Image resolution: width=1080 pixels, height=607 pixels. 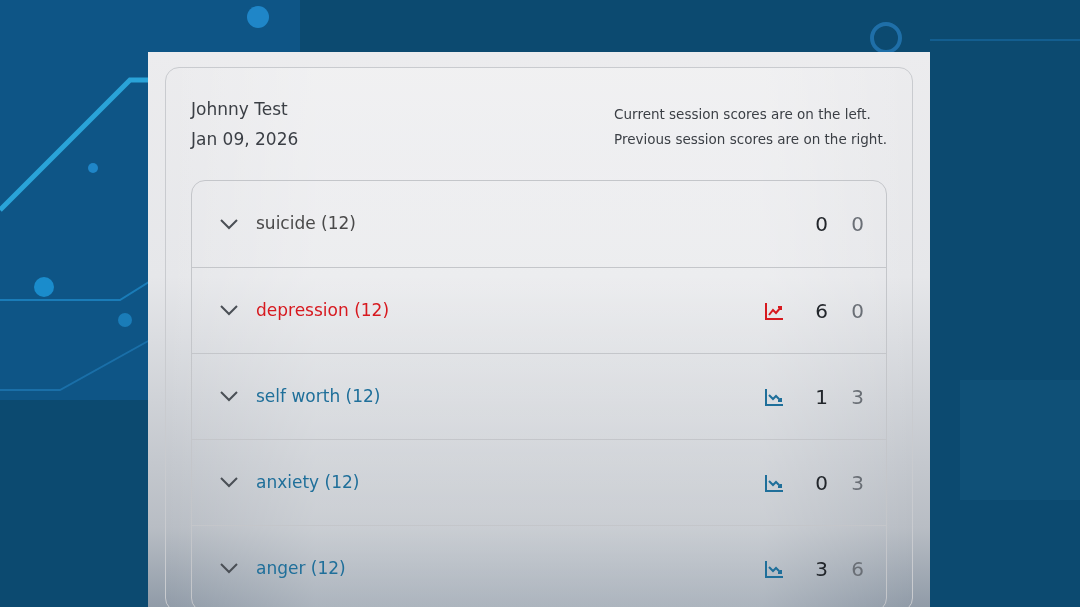 What do you see at coordinates (750, 139) in the screenshot?
I see `legend-text: Previous session scores are on the right.` at bounding box center [750, 139].